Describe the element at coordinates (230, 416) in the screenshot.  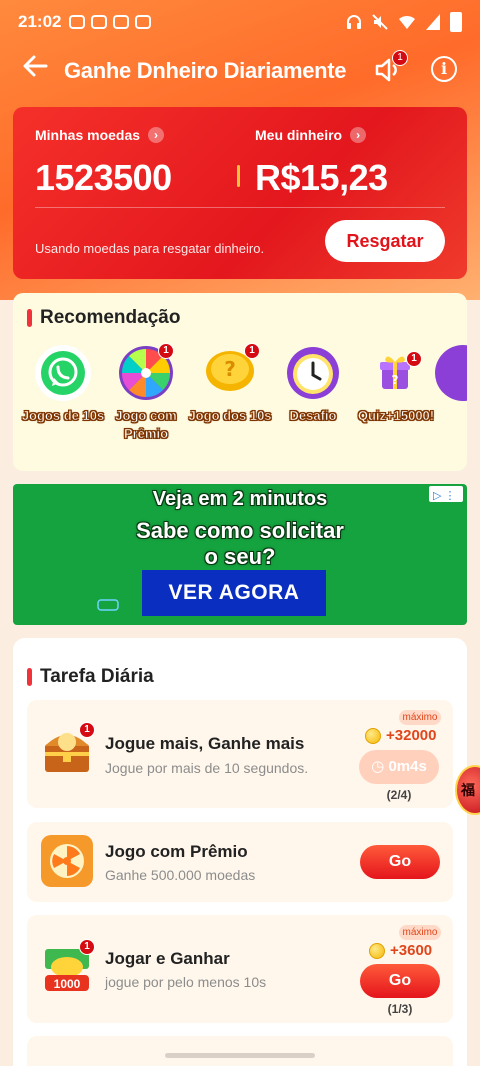
I see `reco-label: Jogo dos 10s` at that location.